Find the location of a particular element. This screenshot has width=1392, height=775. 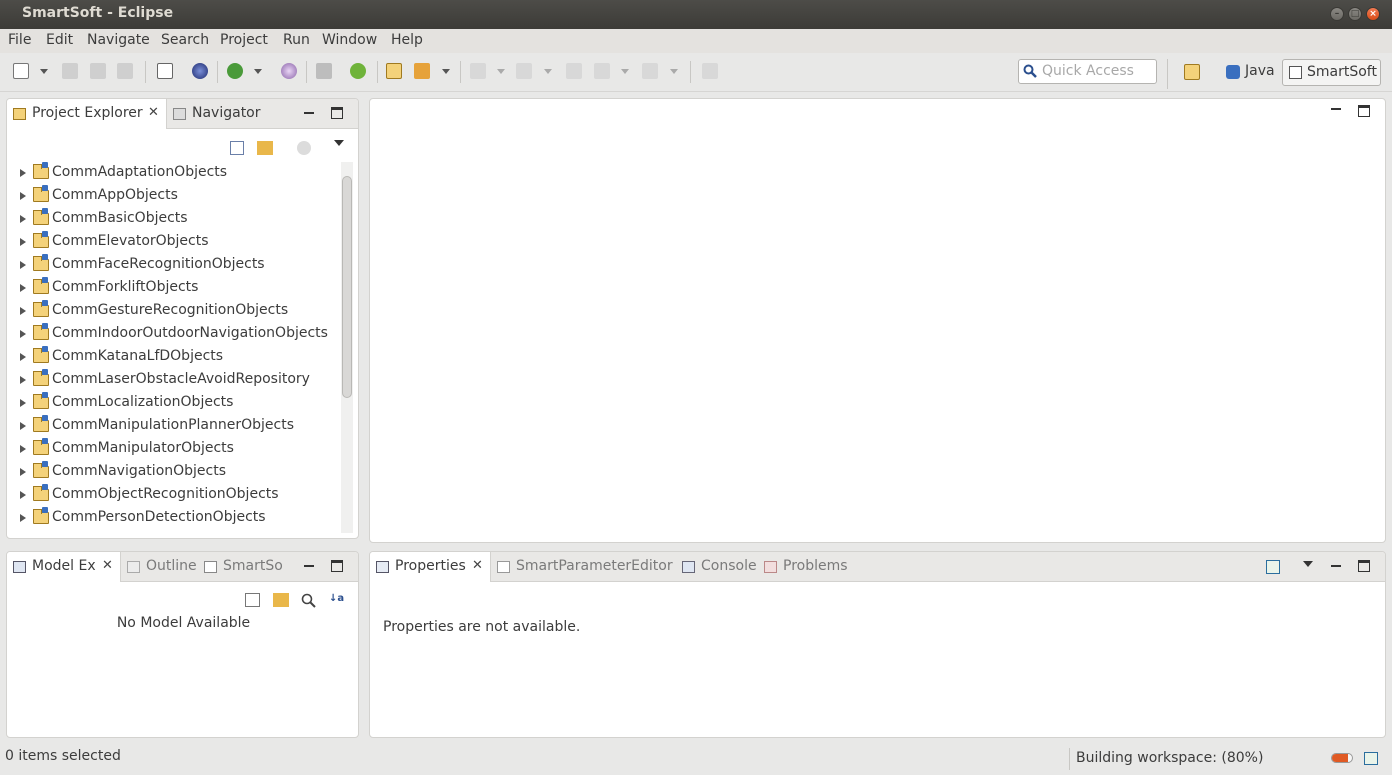

menu-search: Search is located at coordinates (185, 40).